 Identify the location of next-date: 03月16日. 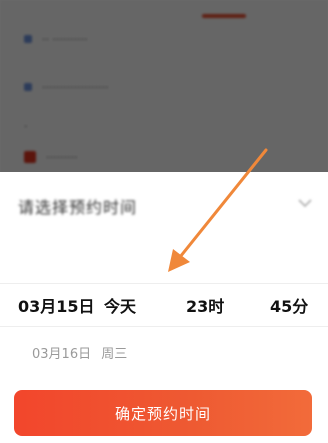
(61, 354).